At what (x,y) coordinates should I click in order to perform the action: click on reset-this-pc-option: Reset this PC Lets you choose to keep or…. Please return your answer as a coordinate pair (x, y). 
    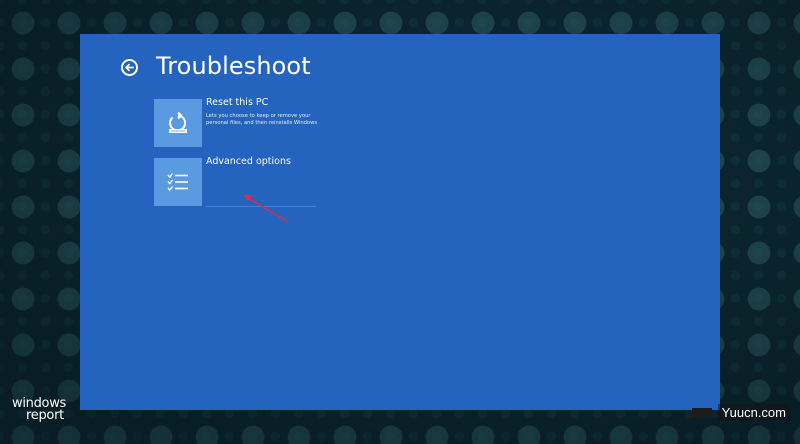
    Looking at the image, I should click on (239, 122).